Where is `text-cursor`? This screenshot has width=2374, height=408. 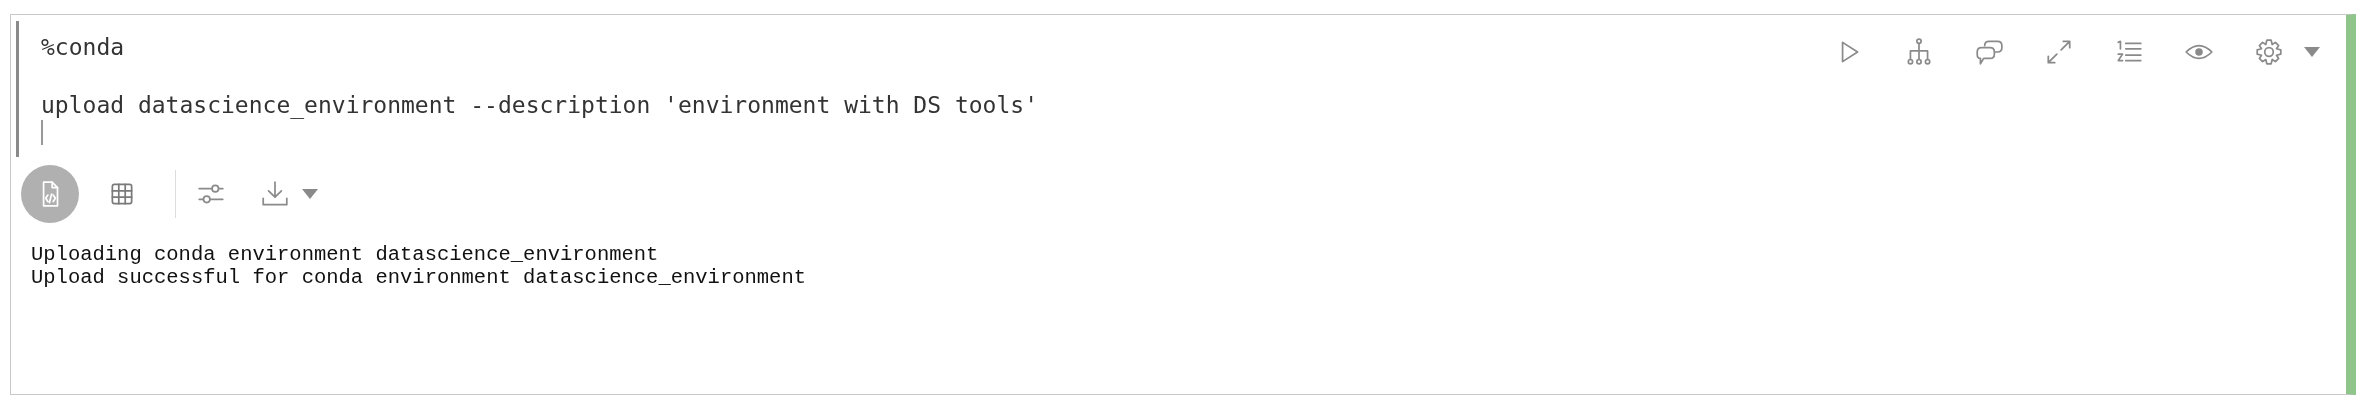
text-cursor is located at coordinates (42, 132).